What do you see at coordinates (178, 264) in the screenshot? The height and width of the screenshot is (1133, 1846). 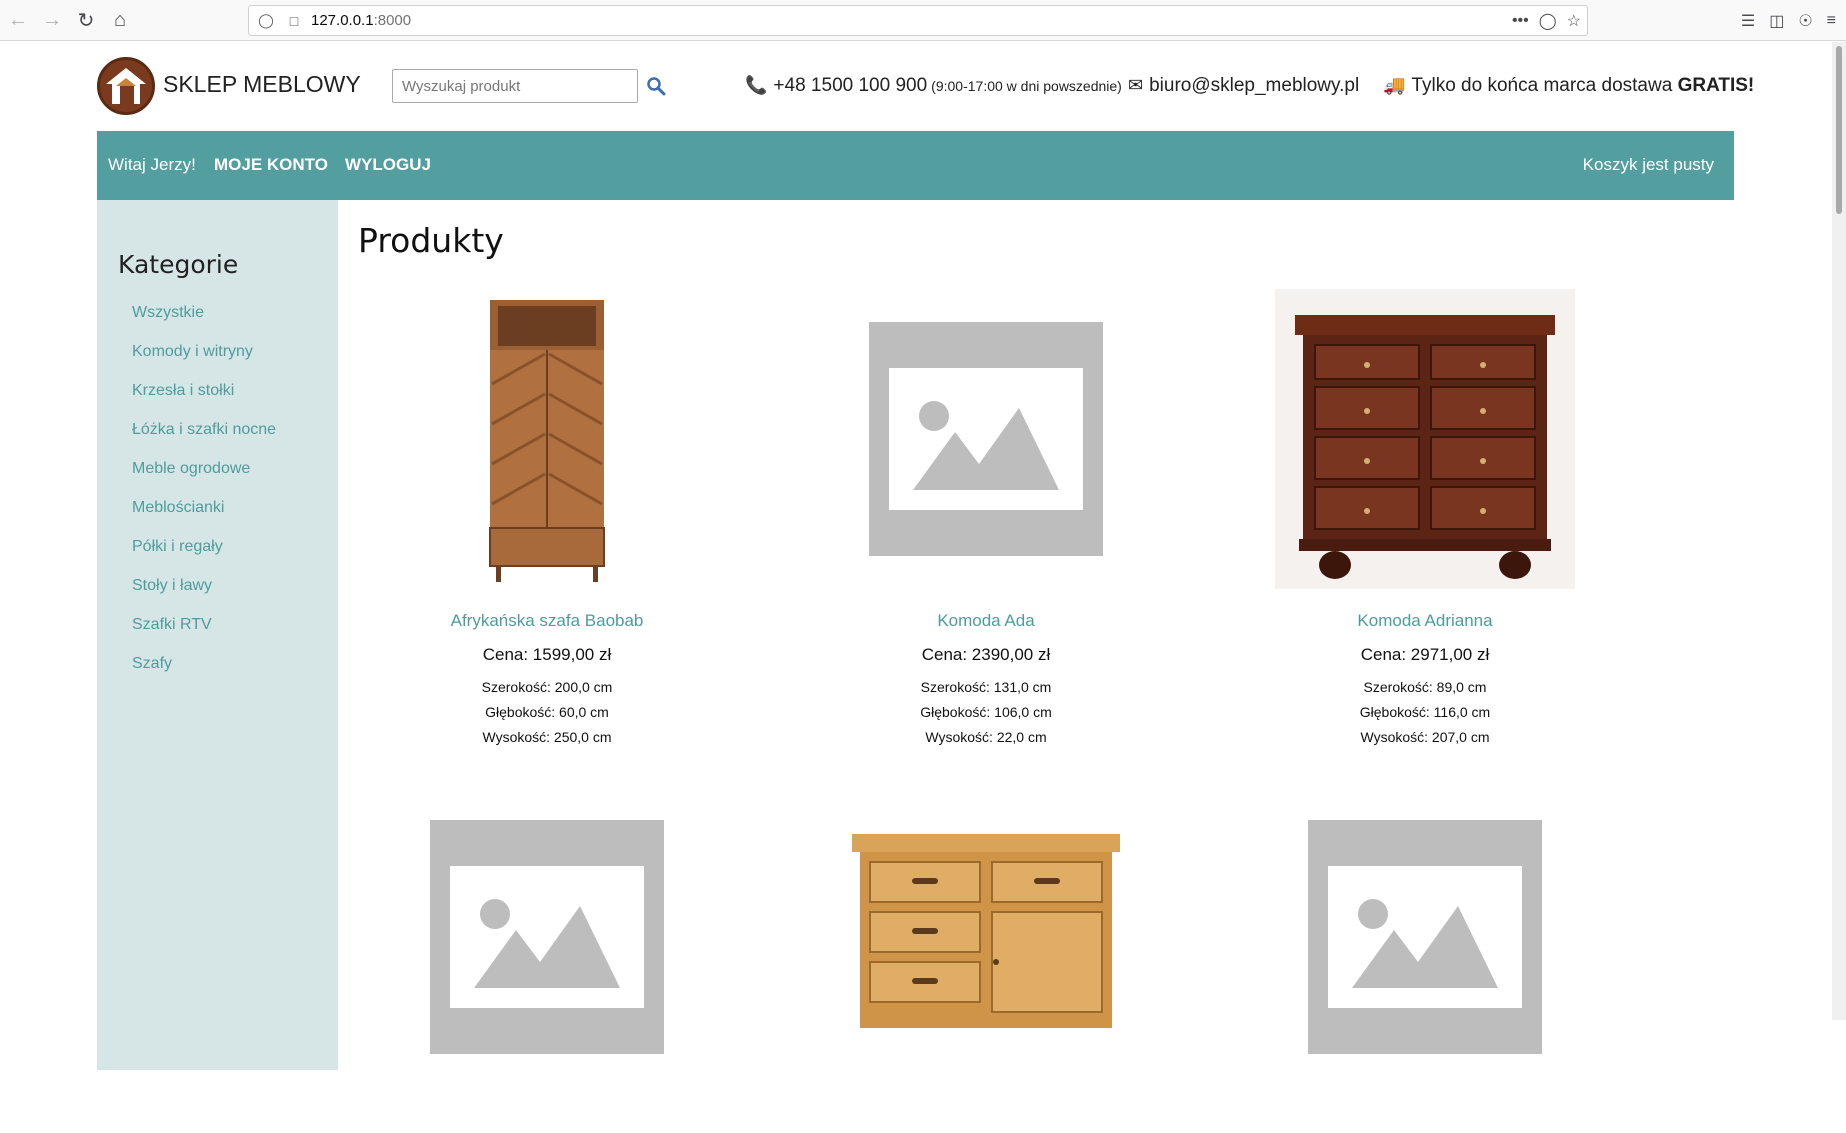 I see `sidebar-title: Kategorie` at bounding box center [178, 264].